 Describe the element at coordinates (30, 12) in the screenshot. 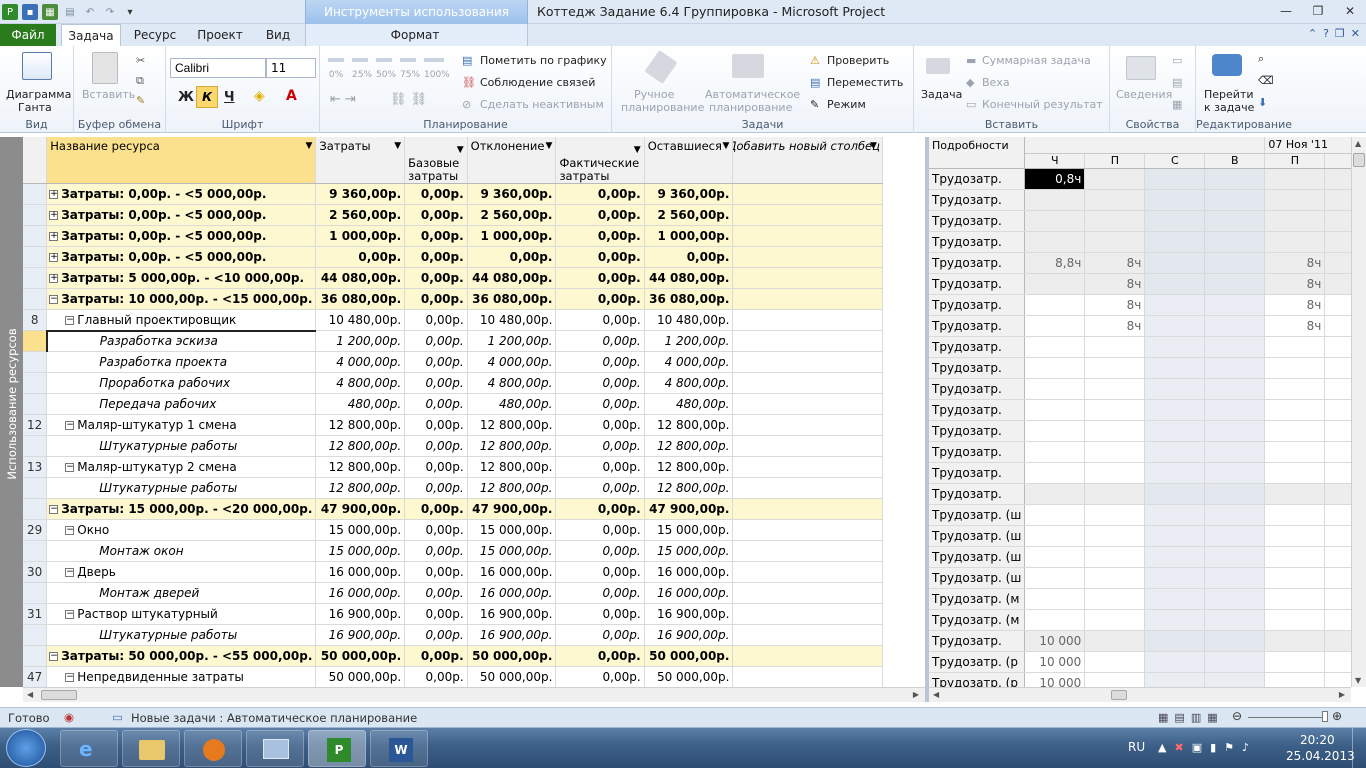

I see `save-icon: ▪` at that location.